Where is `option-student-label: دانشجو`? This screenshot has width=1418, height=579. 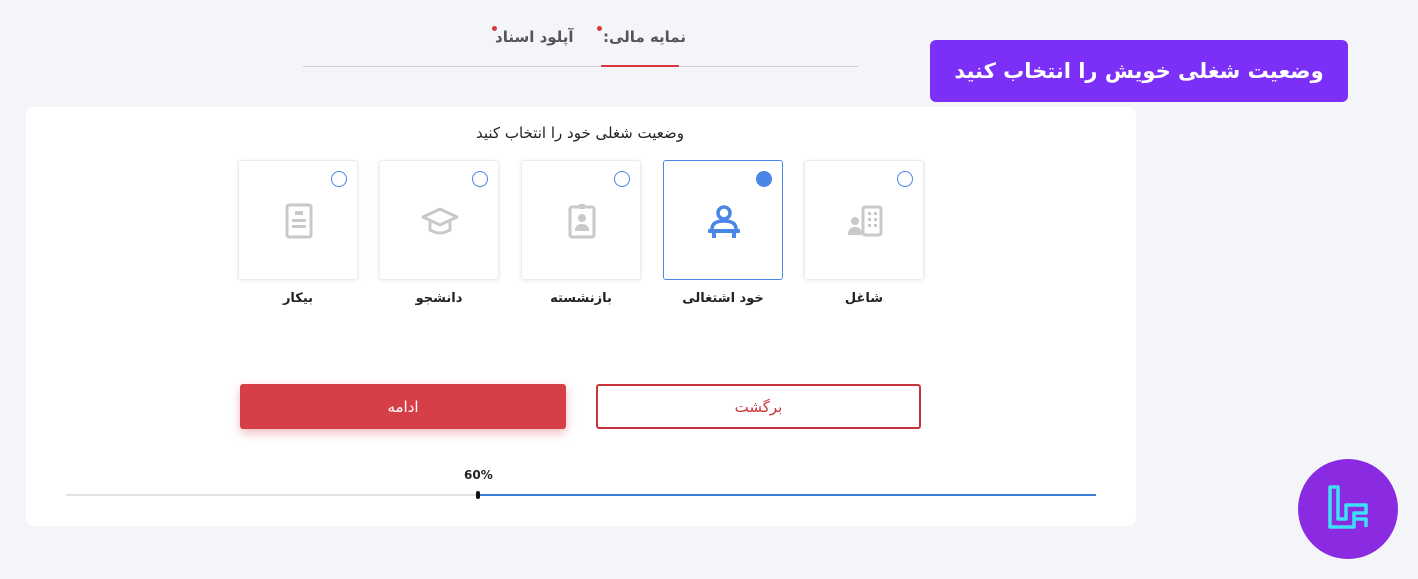
option-student-label: دانشجو is located at coordinates (439, 298).